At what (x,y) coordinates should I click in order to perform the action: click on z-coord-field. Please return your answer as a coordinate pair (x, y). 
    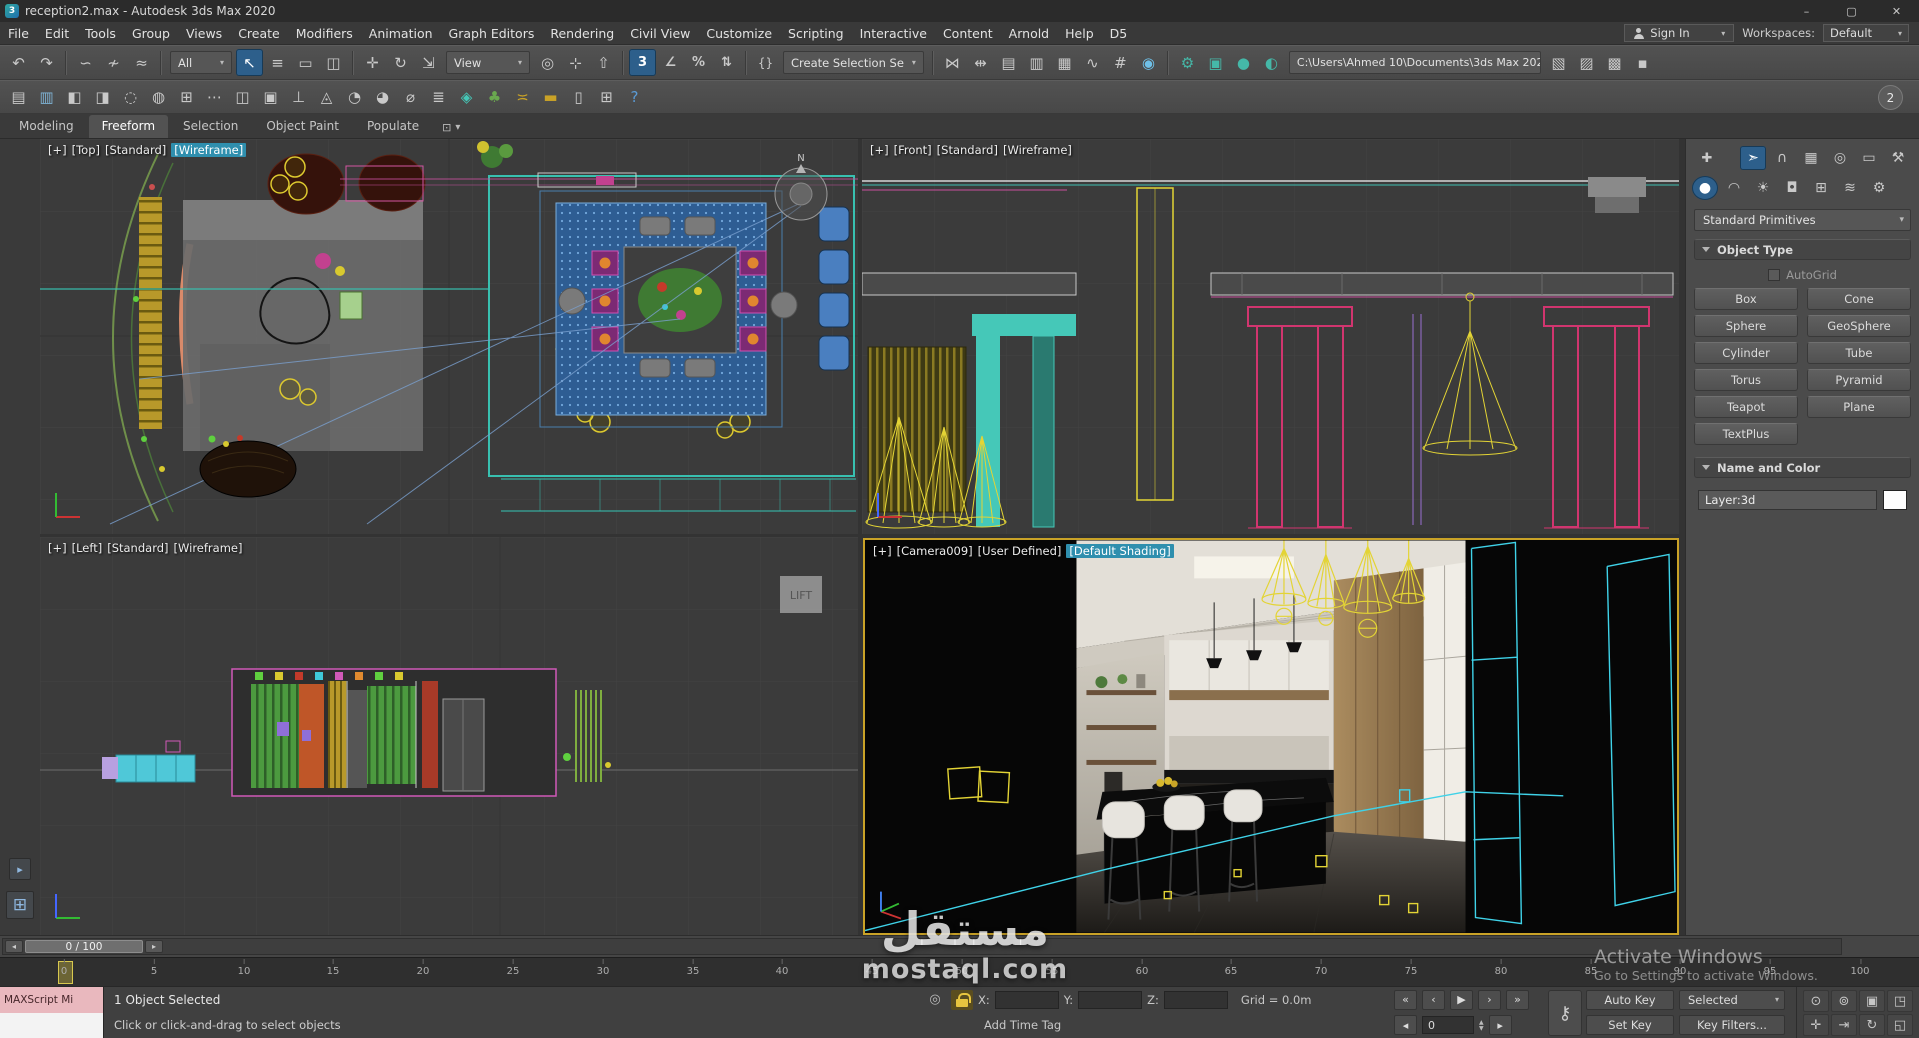
    Looking at the image, I should click on (1195, 999).